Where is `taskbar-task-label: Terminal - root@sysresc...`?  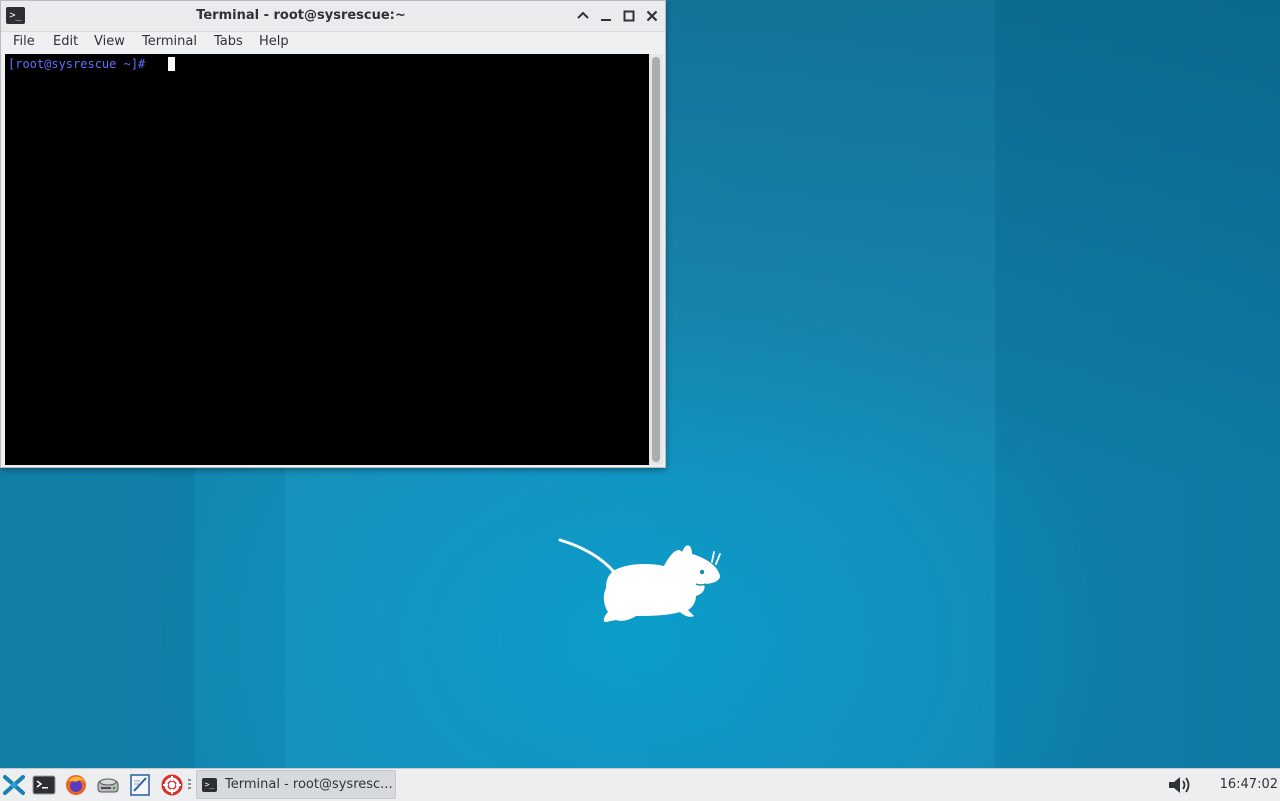 taskbar-task-label: Terminal - root@sysresc... is located at coordinates (309, 784).